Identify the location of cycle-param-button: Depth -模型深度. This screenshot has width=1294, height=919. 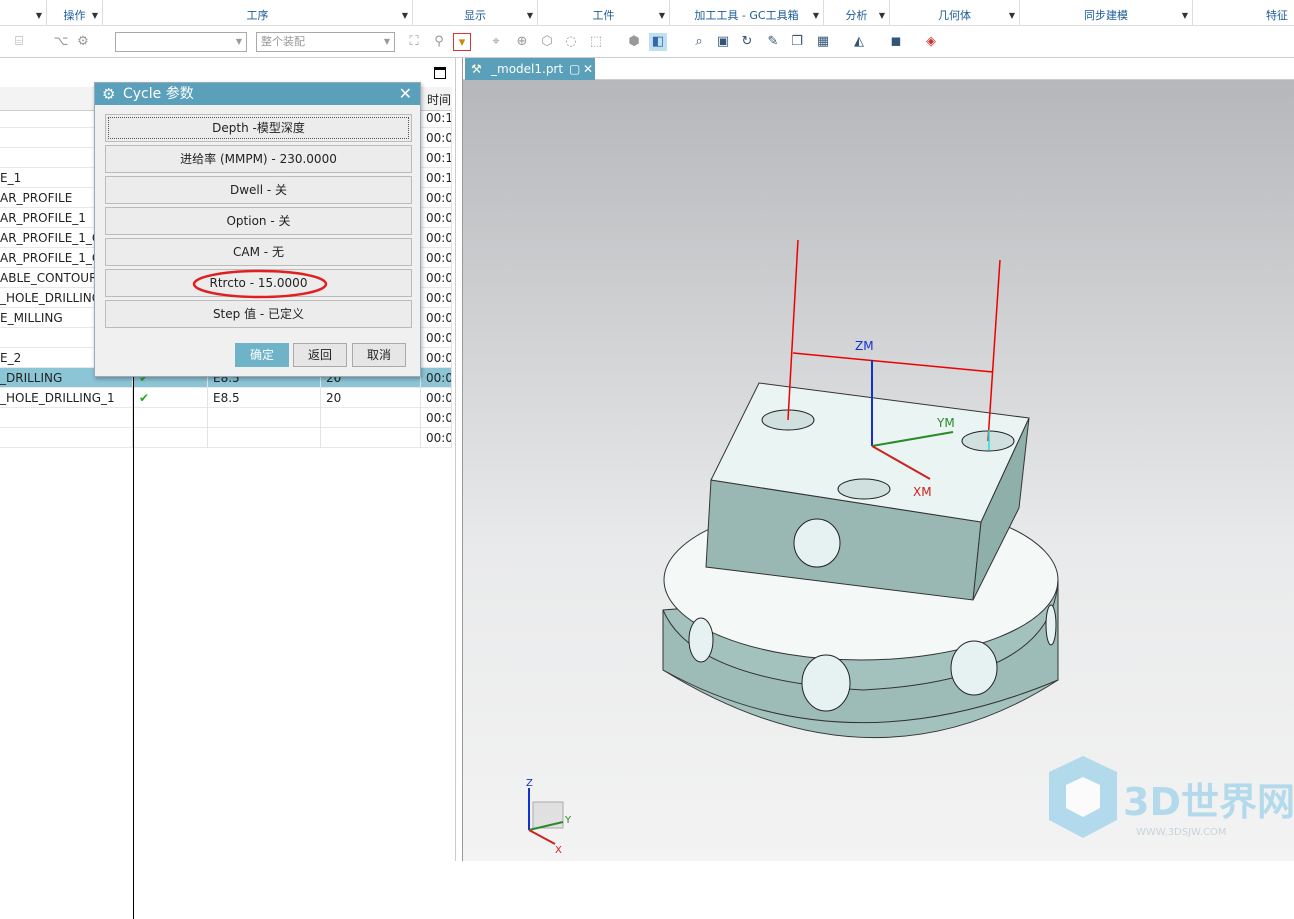
(258, 128).